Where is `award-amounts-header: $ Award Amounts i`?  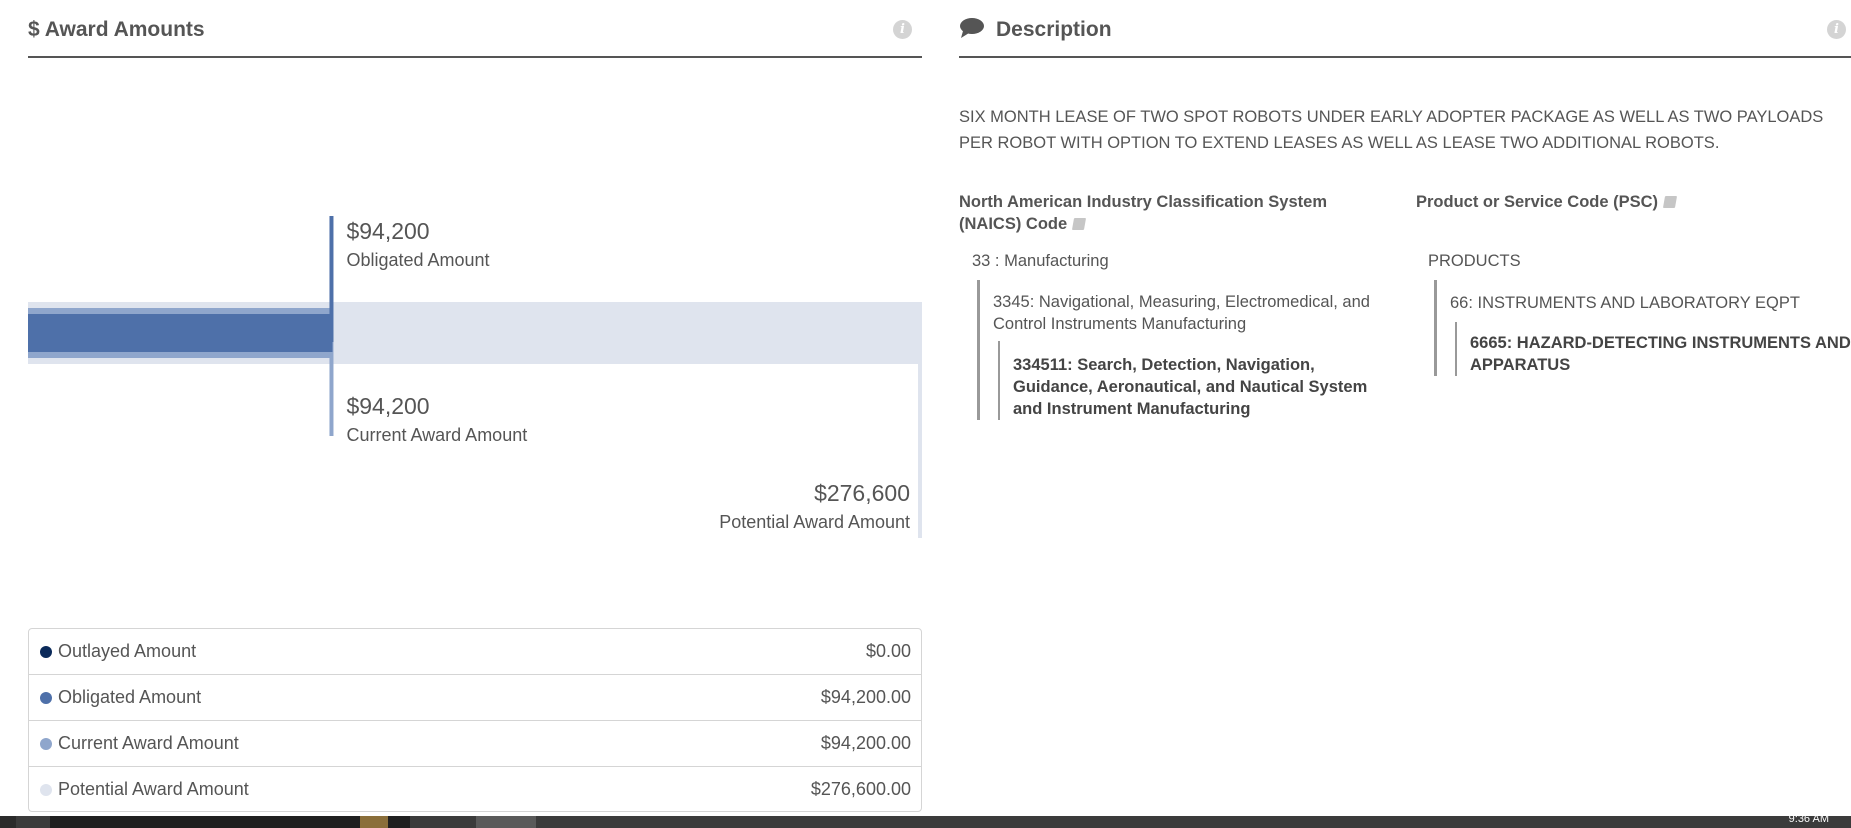
award-amounts-header: $ Award Amounts i is located at coordinates (475, 36).